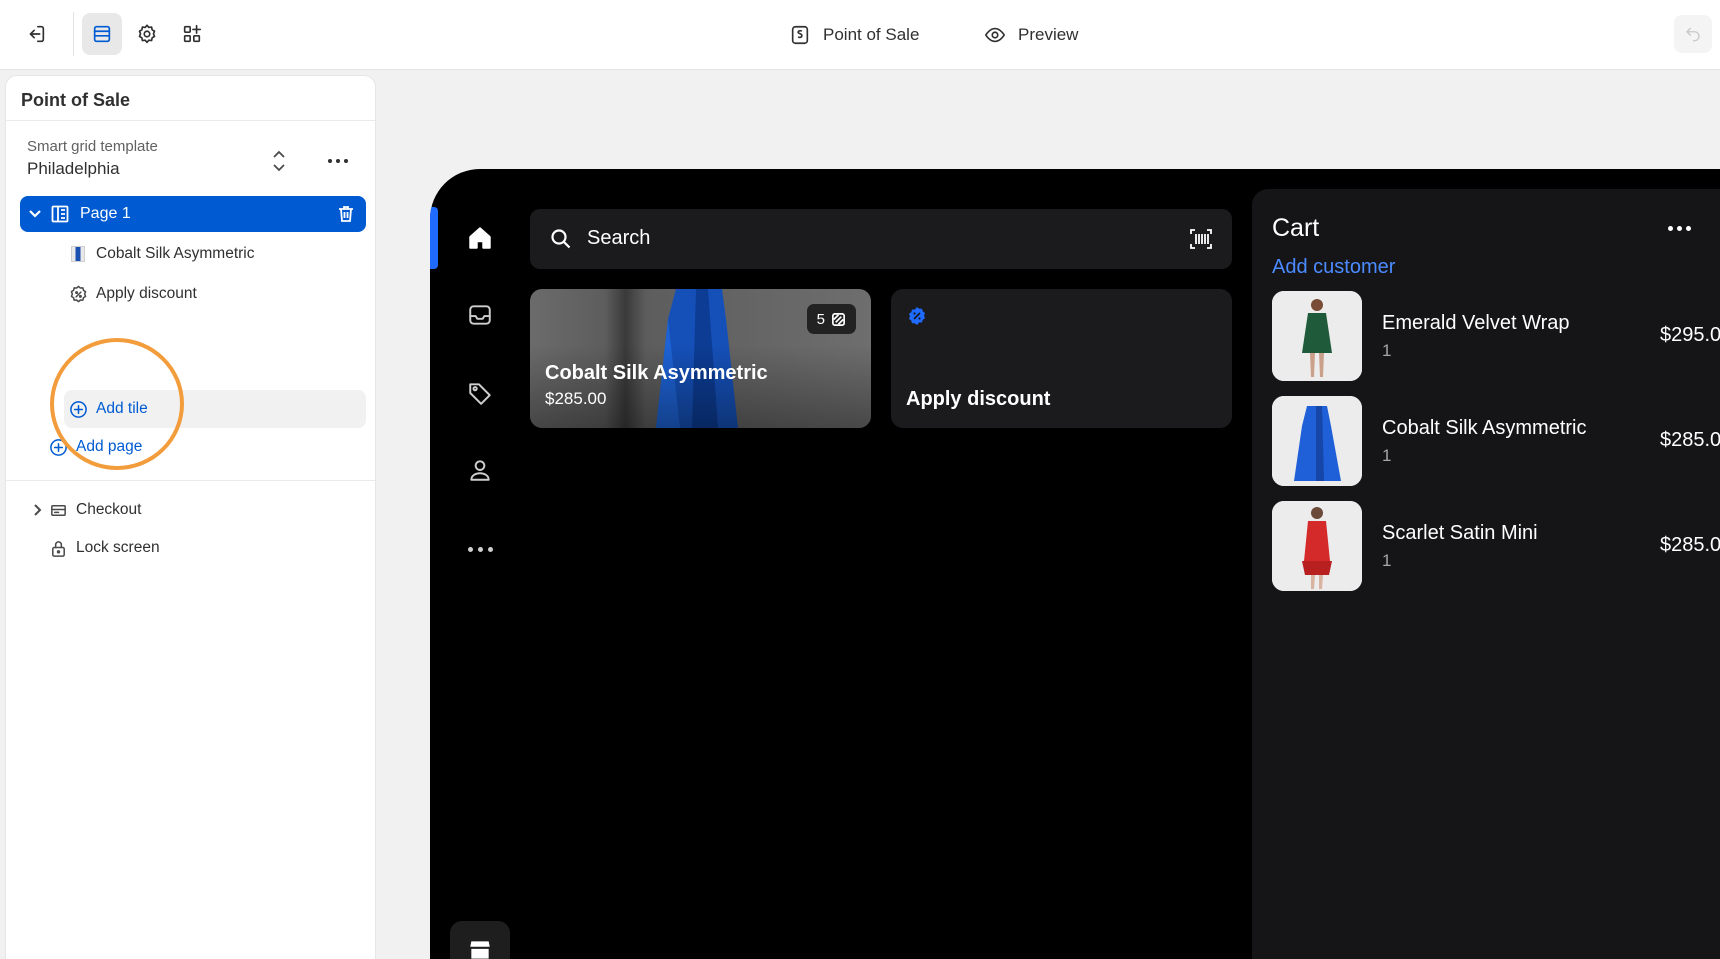  Describe the element at coordinates (838, 319) in the screenshot. I see `variants-icon` at that location.